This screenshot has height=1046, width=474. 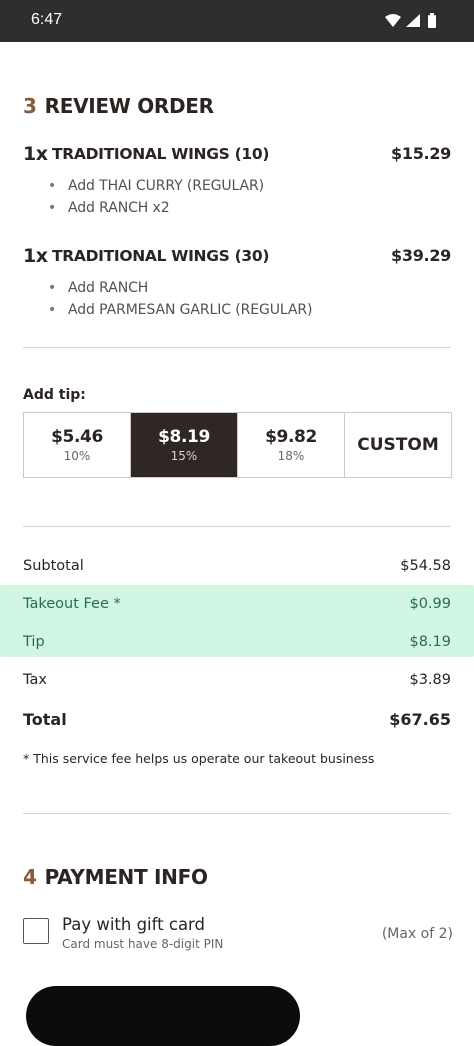 I want to click on item-modifiers: Add RANCH Add PARMESAN GARLIC (REGULAR), so click(x=180, y=299).